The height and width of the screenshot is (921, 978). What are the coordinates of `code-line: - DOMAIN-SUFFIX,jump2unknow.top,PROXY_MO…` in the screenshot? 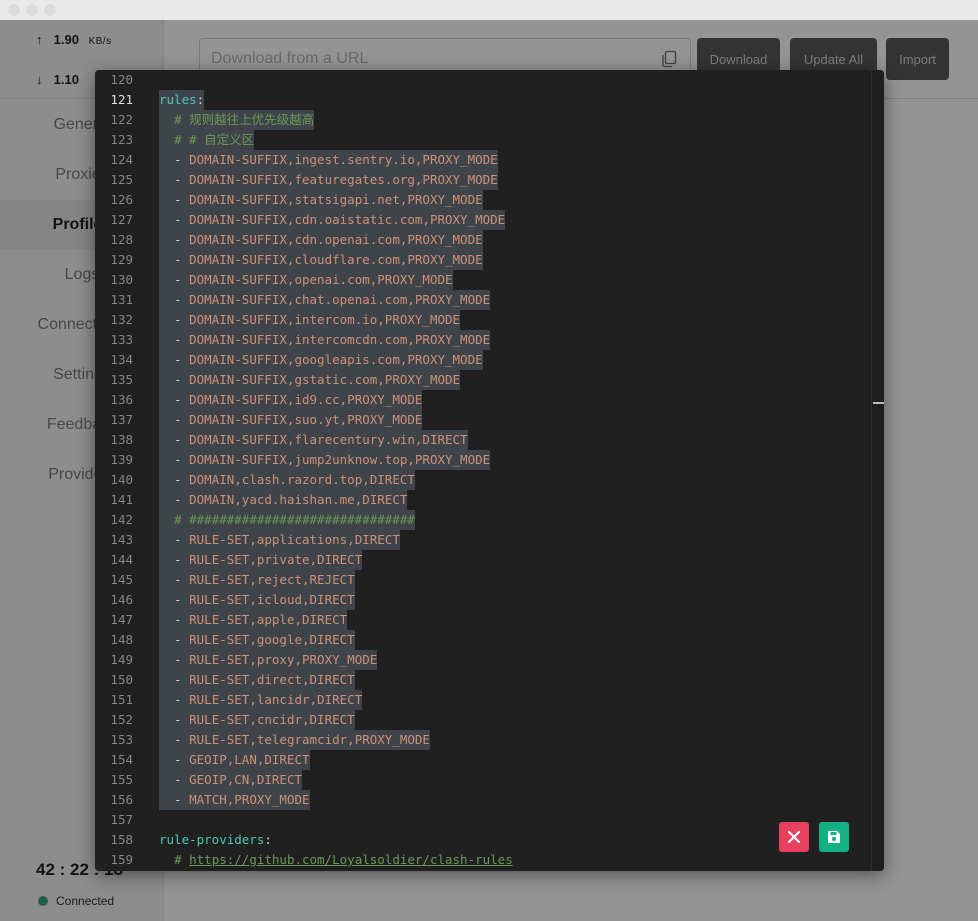 It's located at (325, 460).